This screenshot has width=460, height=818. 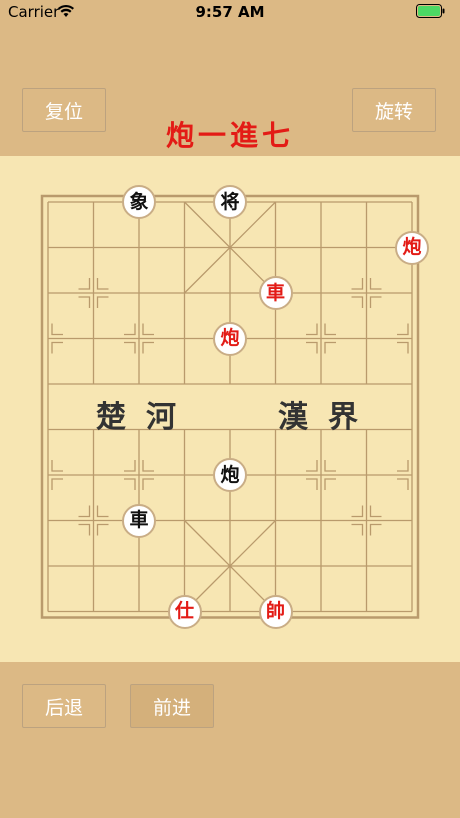 I want to click on status-bar: Carrier 9:57 AM, so click(x=230, y=12).